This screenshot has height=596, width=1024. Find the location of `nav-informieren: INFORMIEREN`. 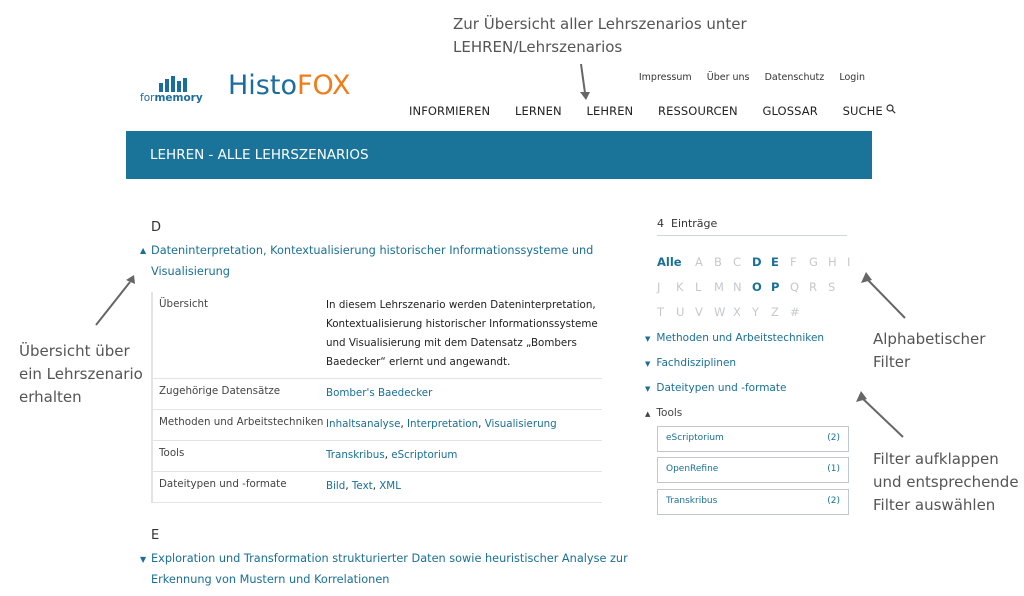

nav-informieren: INFORMIEREN is located at coordinates (449, 111).